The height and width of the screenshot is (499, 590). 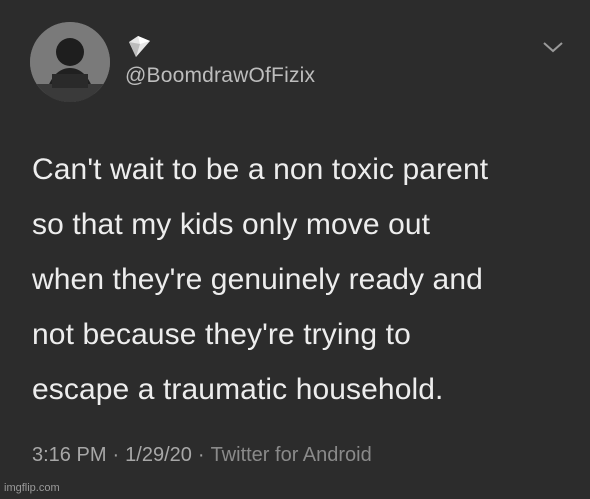 I want to click on avatar-image, so click(x=70, y=62).